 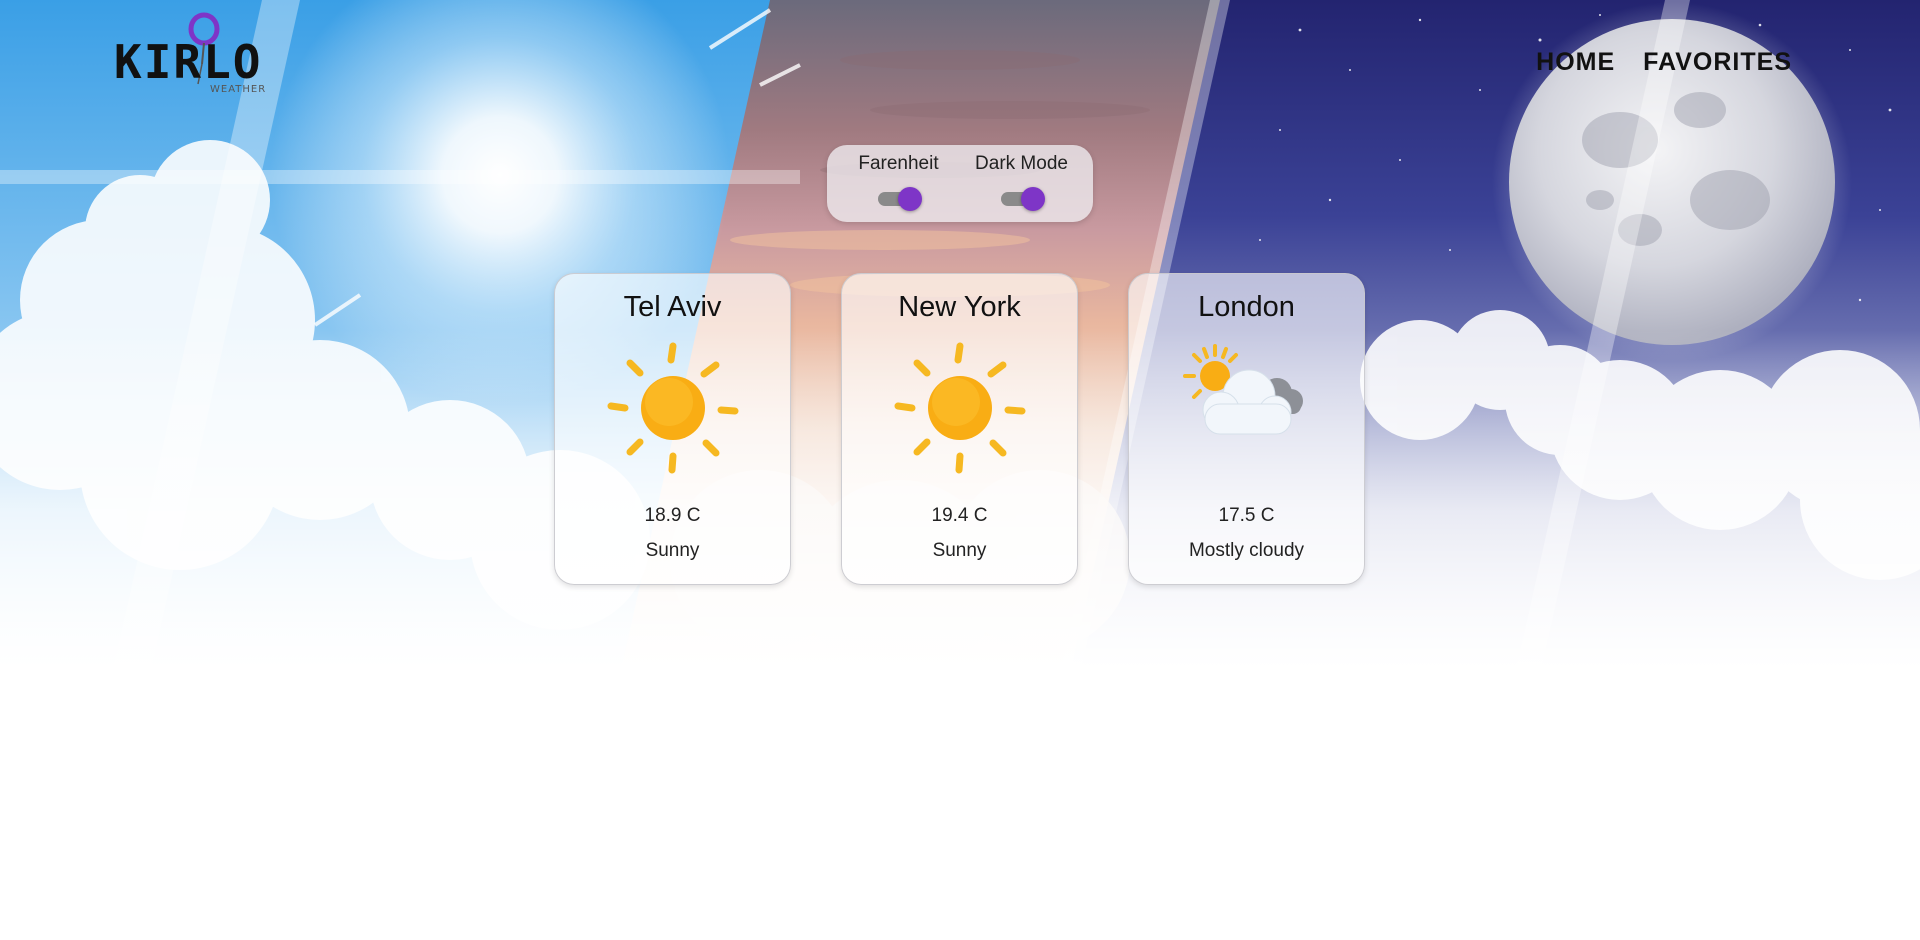 I want to click on partly-cloudy-icon, so click(x=1247, y=408).